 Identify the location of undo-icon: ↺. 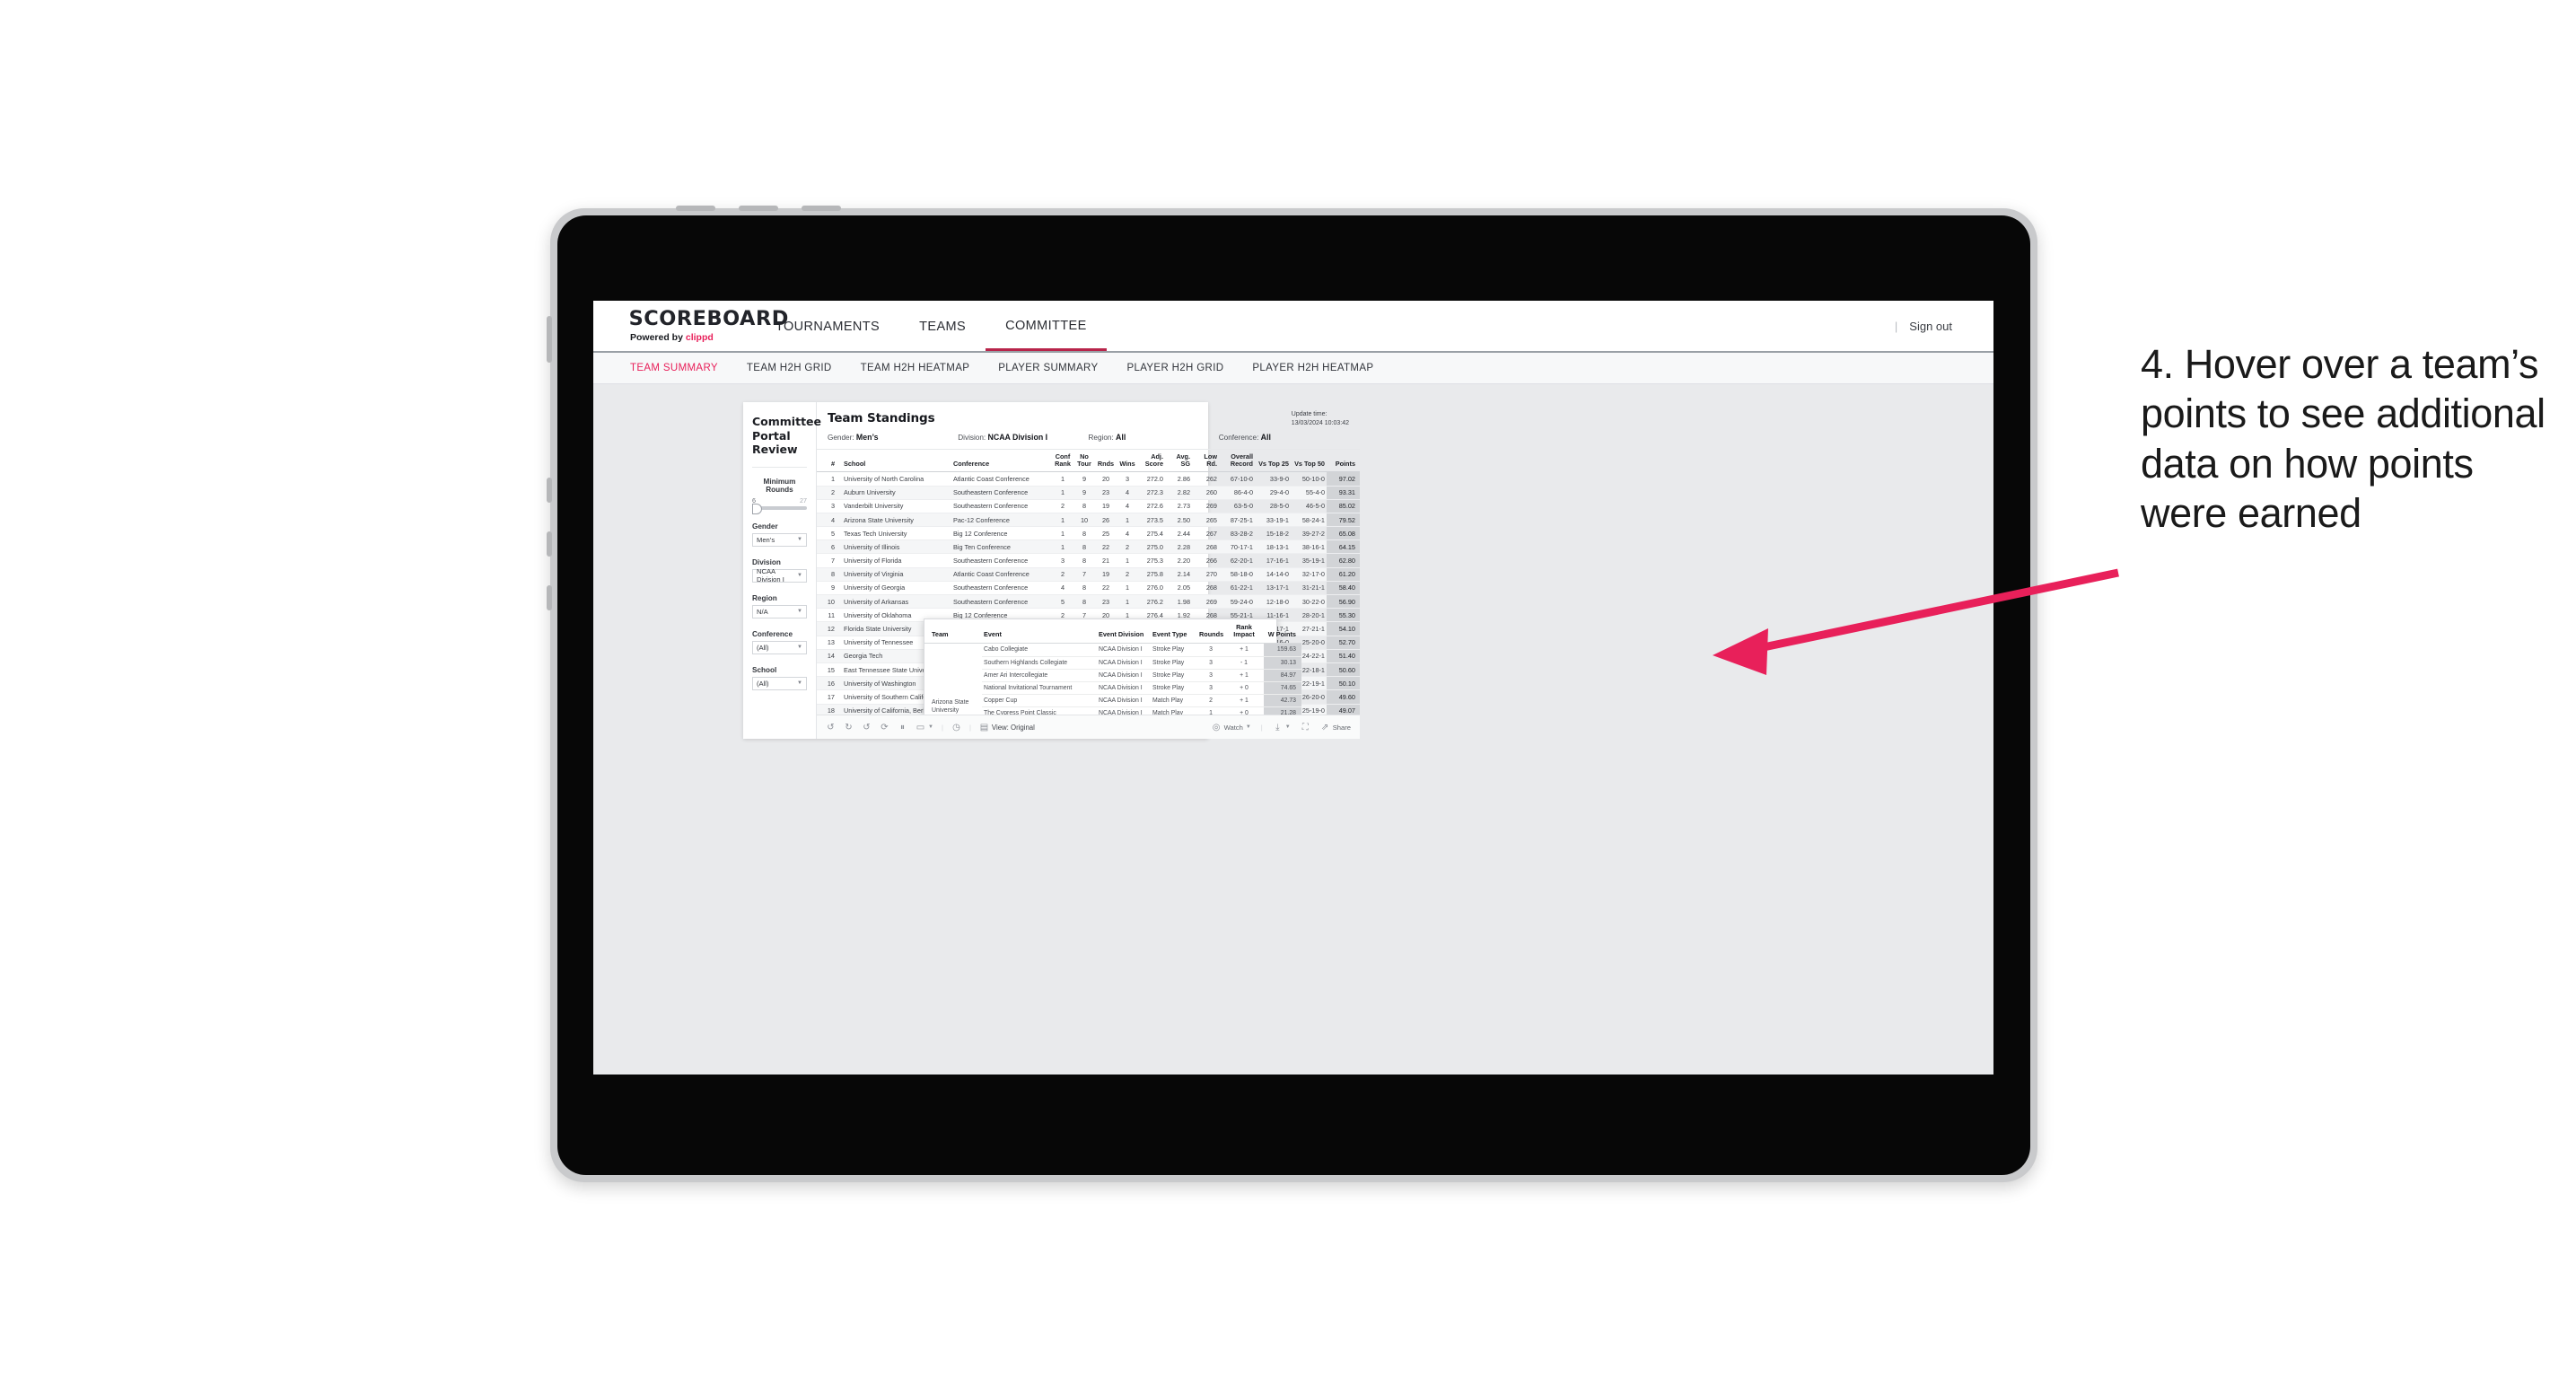
(831, 727).